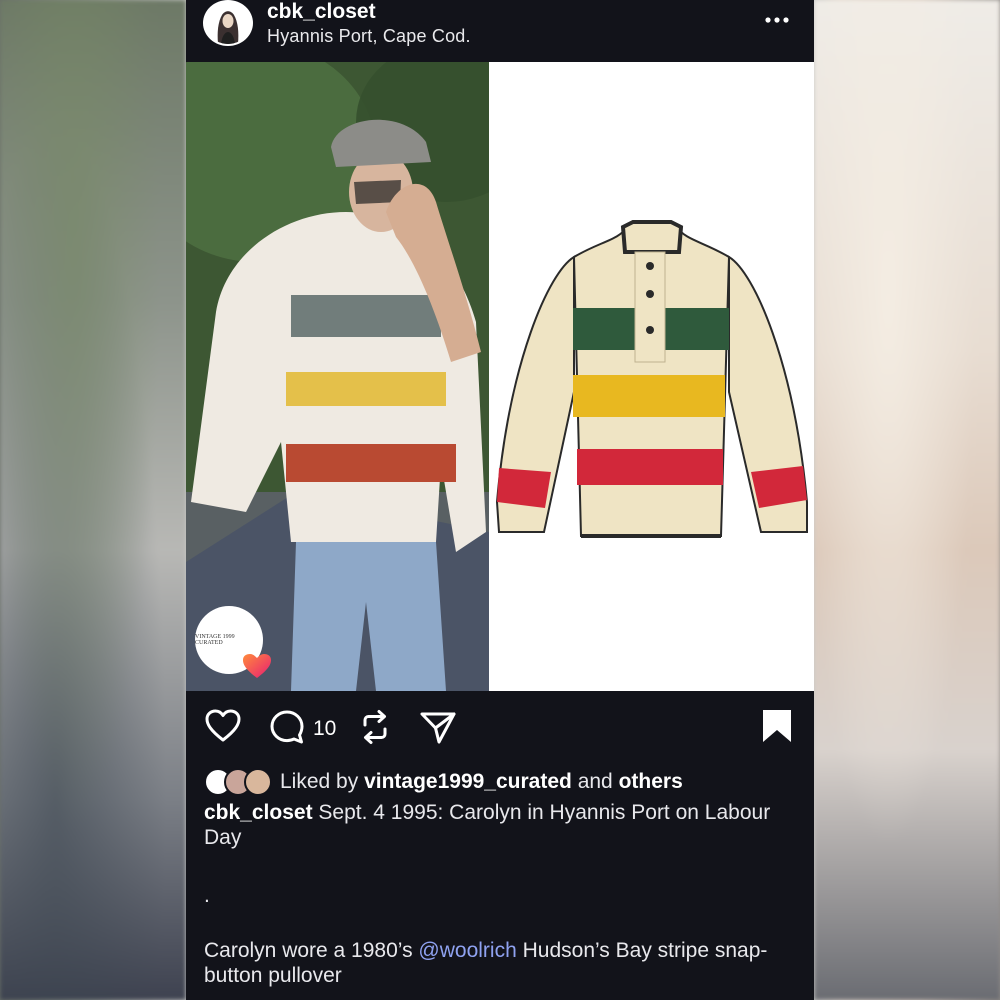  What do you see at coordinates (257, 666) in the screenshot?
I see `heart-badge-icon` at bounding box center [257, 666].